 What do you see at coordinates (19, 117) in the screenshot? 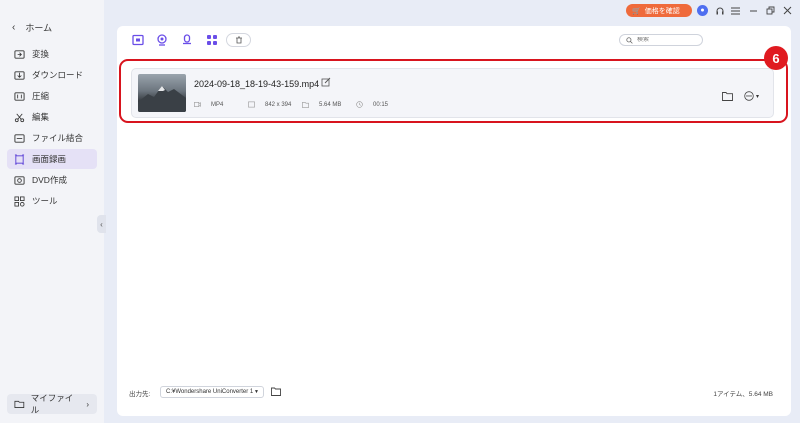
I see `scissors-icon` at bounding box center [19, 117].